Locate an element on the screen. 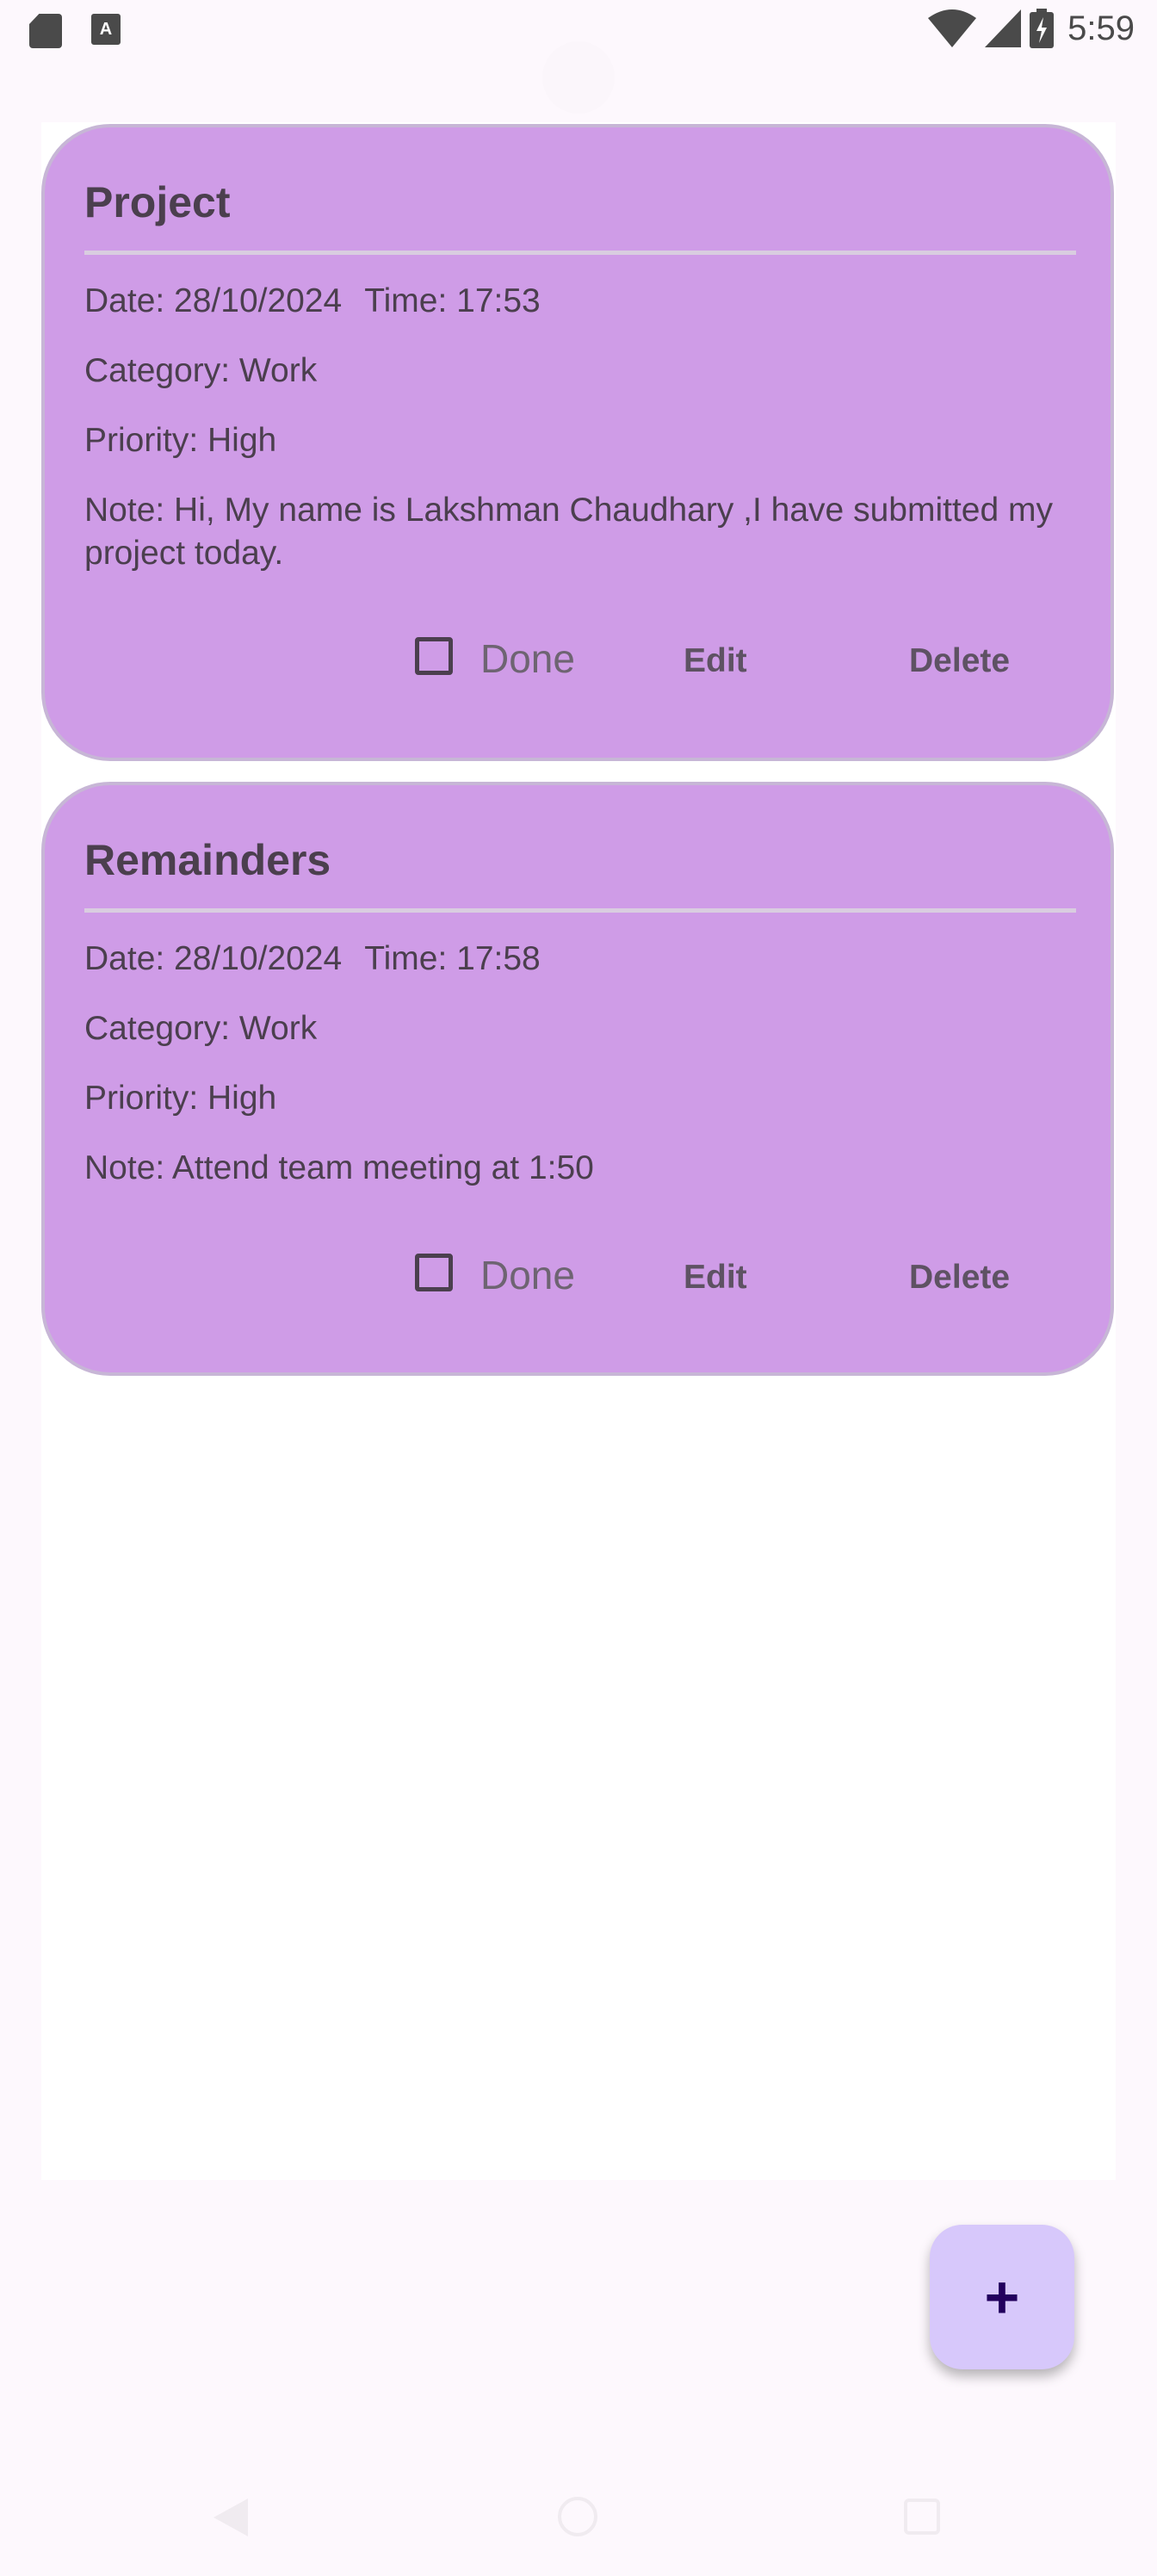 This screenshot has height=2576, width=1157. navigation-bar is located at coordinates (579, 2528).